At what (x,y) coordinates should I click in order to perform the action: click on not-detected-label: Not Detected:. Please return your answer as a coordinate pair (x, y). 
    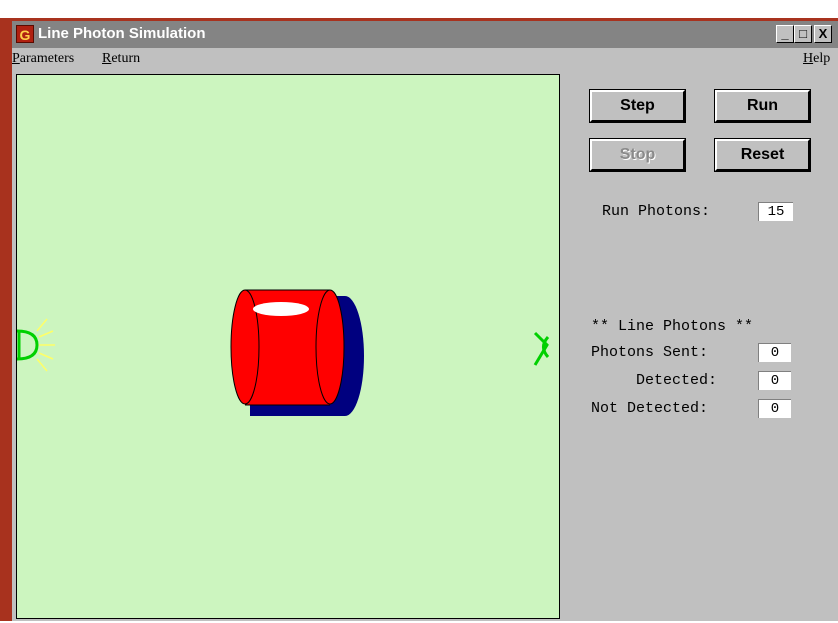
    Looking at the image, I should click on (650, 408).